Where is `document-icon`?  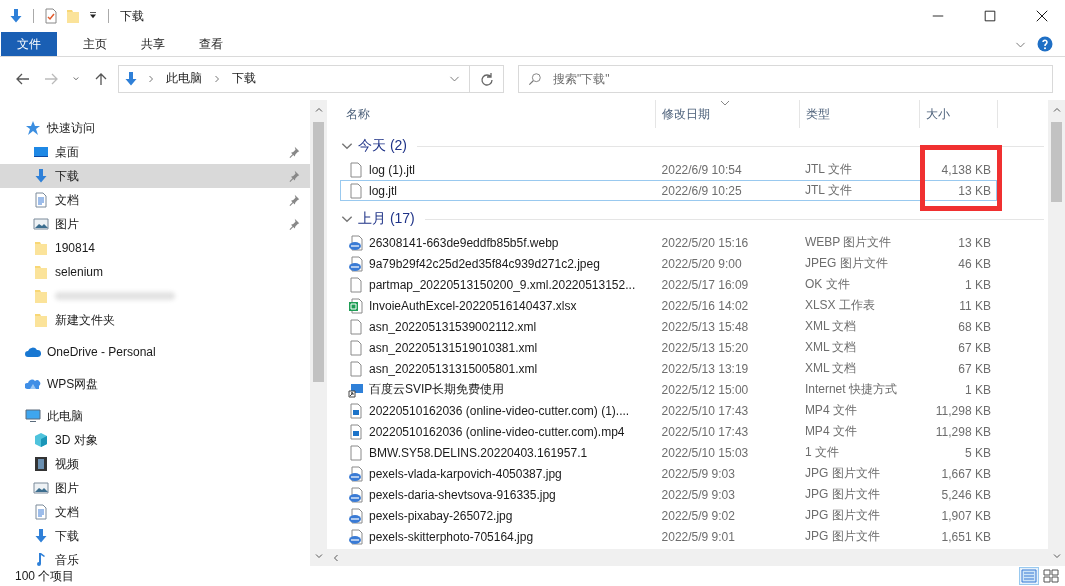
document-icon is located at coordinates (41, 512).